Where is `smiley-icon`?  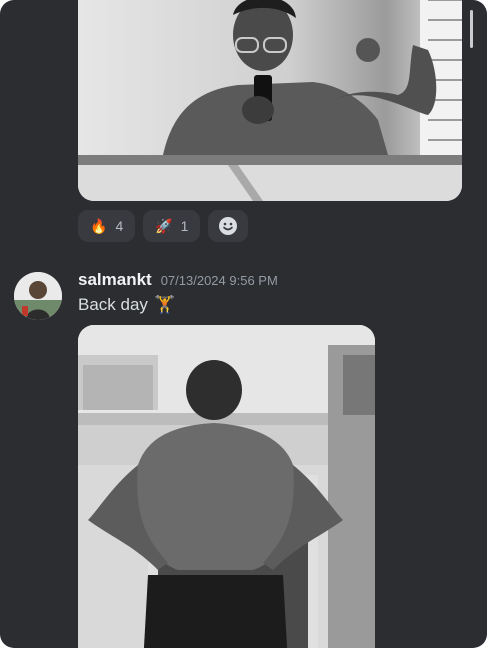
smiley-icon is located at coordinates (228, 226).